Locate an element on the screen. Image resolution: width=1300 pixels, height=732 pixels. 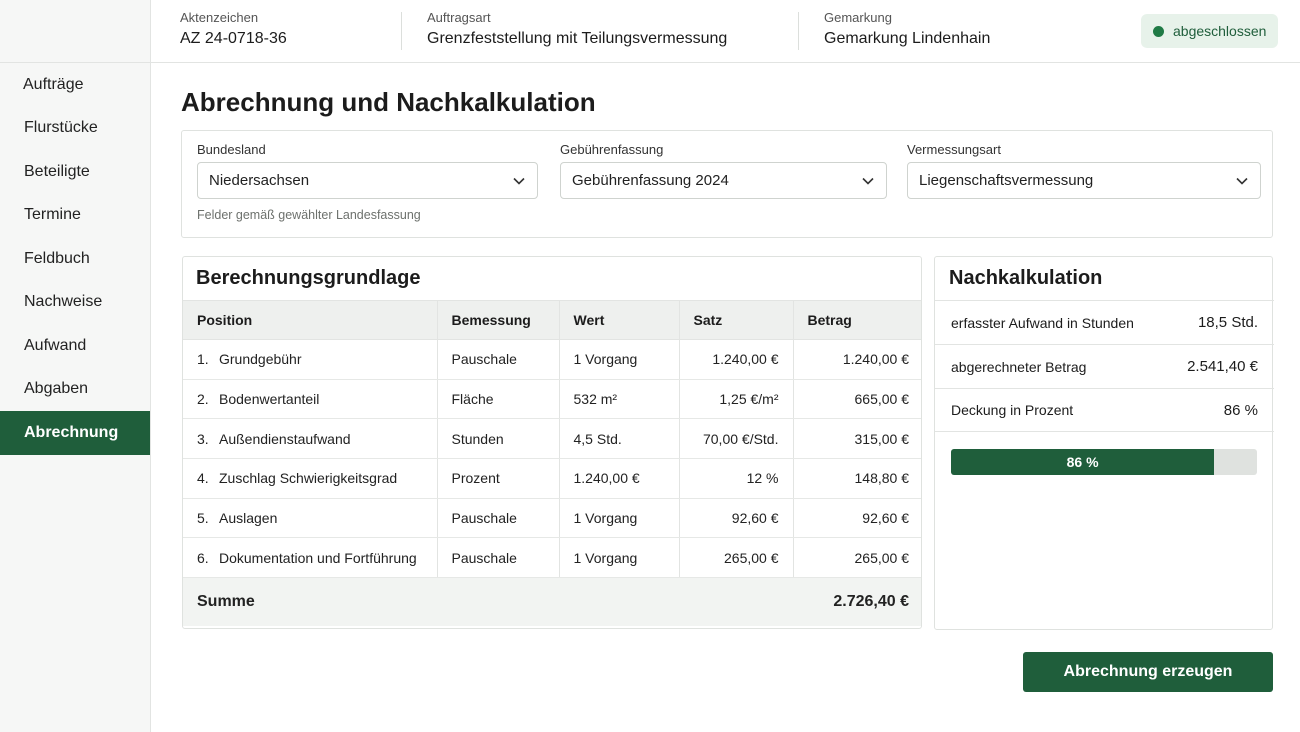
cell-satz: 265,00 € is located at coordinates (735, 558).